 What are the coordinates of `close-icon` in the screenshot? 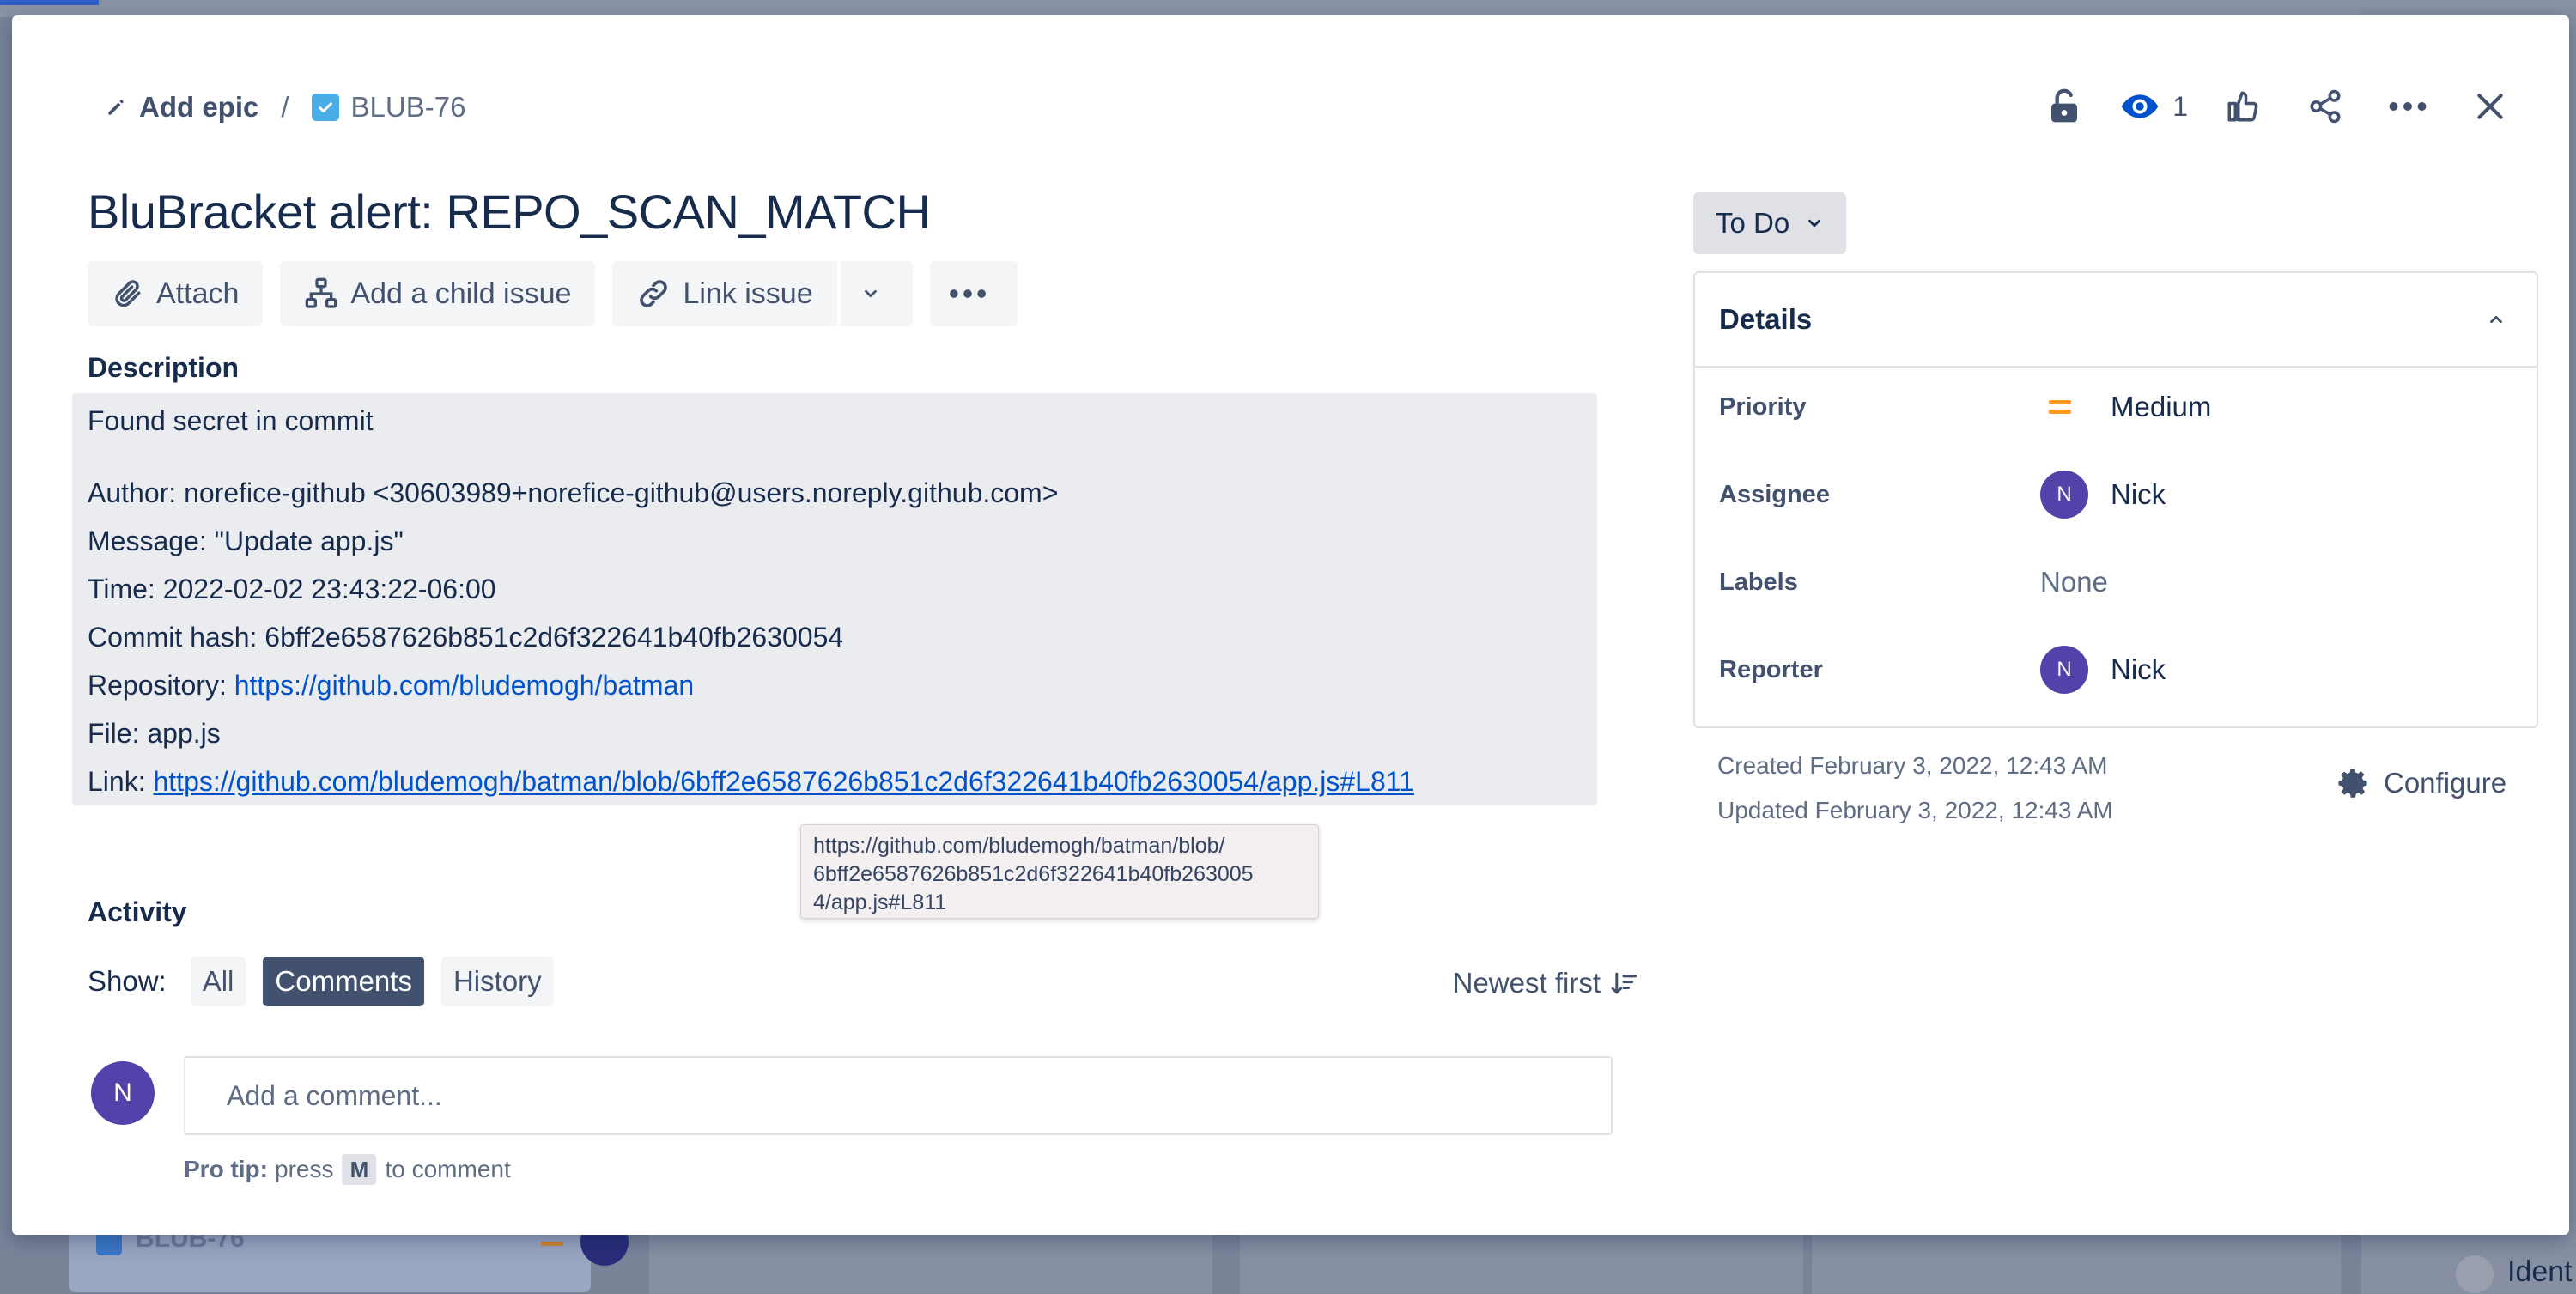 It's located at (2490, 106).